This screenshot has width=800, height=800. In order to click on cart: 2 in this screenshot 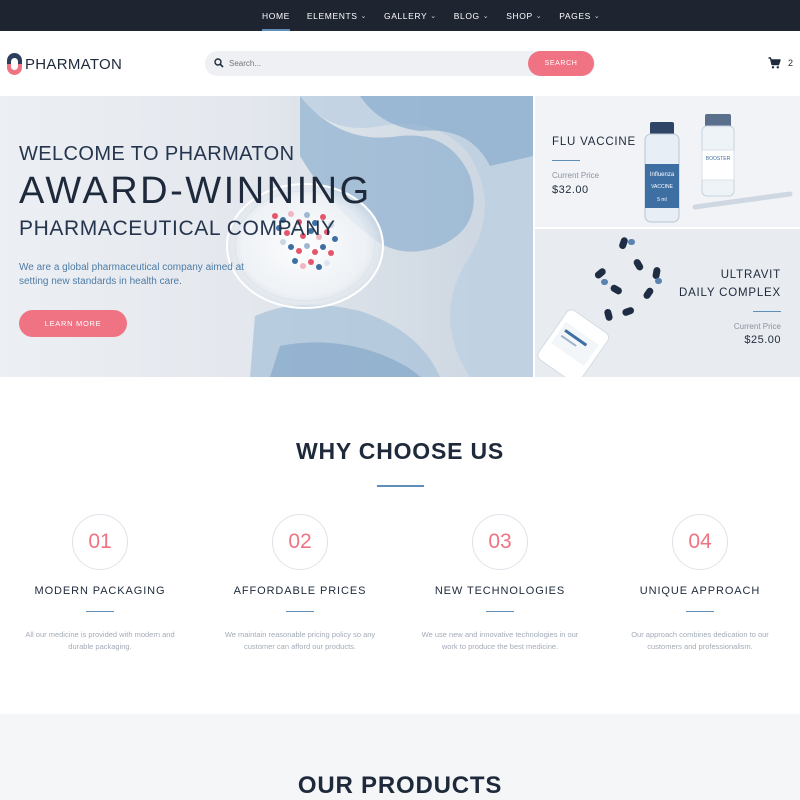, I will do `click(780, 63)`.